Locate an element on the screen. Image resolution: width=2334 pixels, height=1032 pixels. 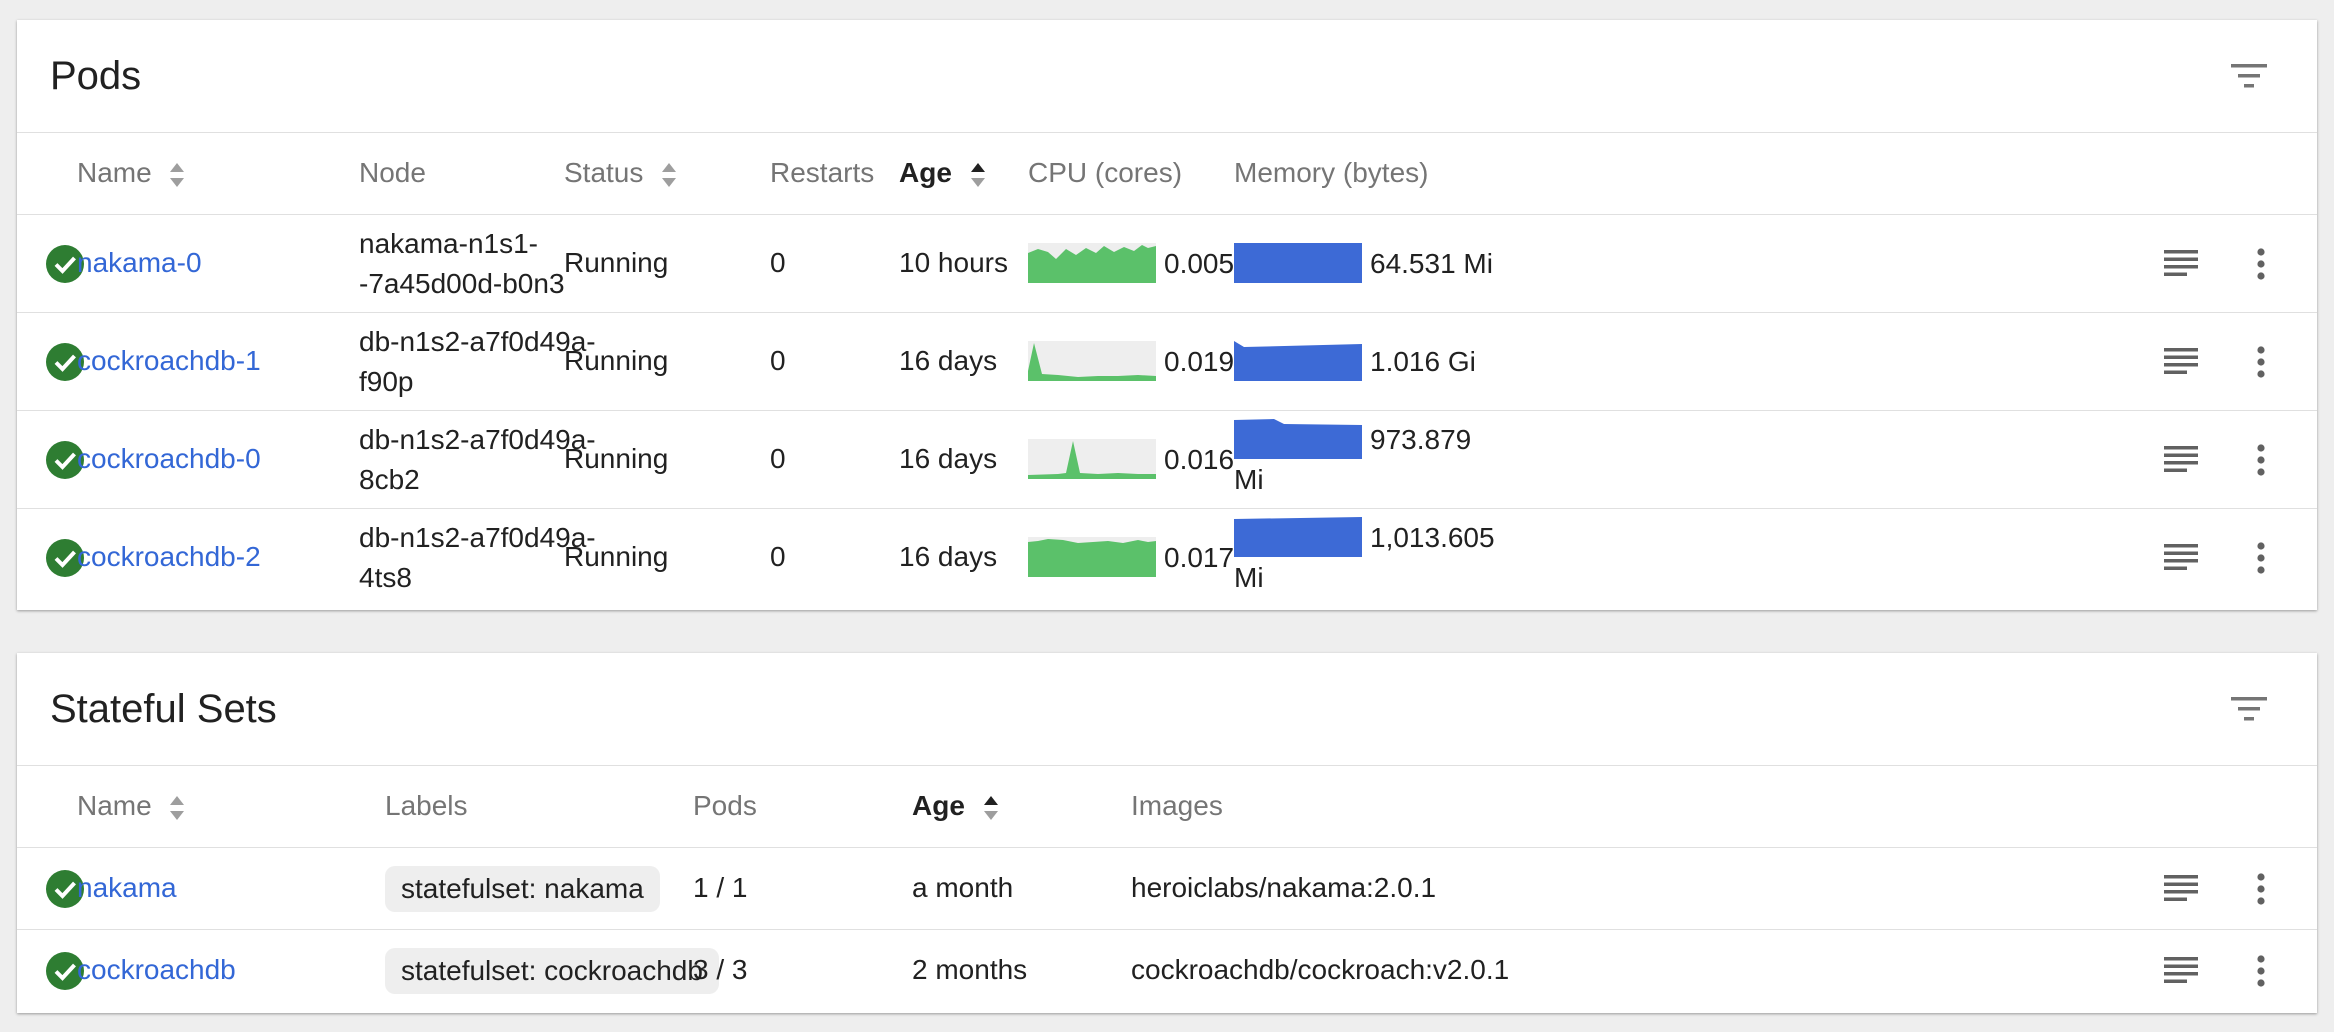
pods-col-node: Node is located at coordinates (392, 172).